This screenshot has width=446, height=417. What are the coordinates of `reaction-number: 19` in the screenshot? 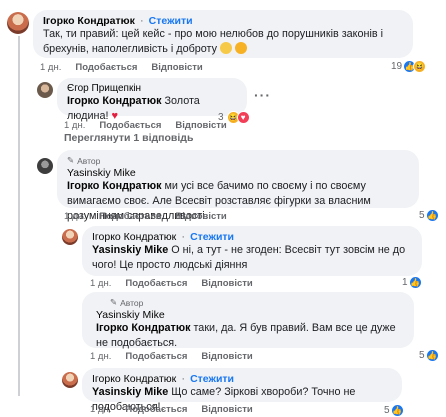 It's located at (397, 66).